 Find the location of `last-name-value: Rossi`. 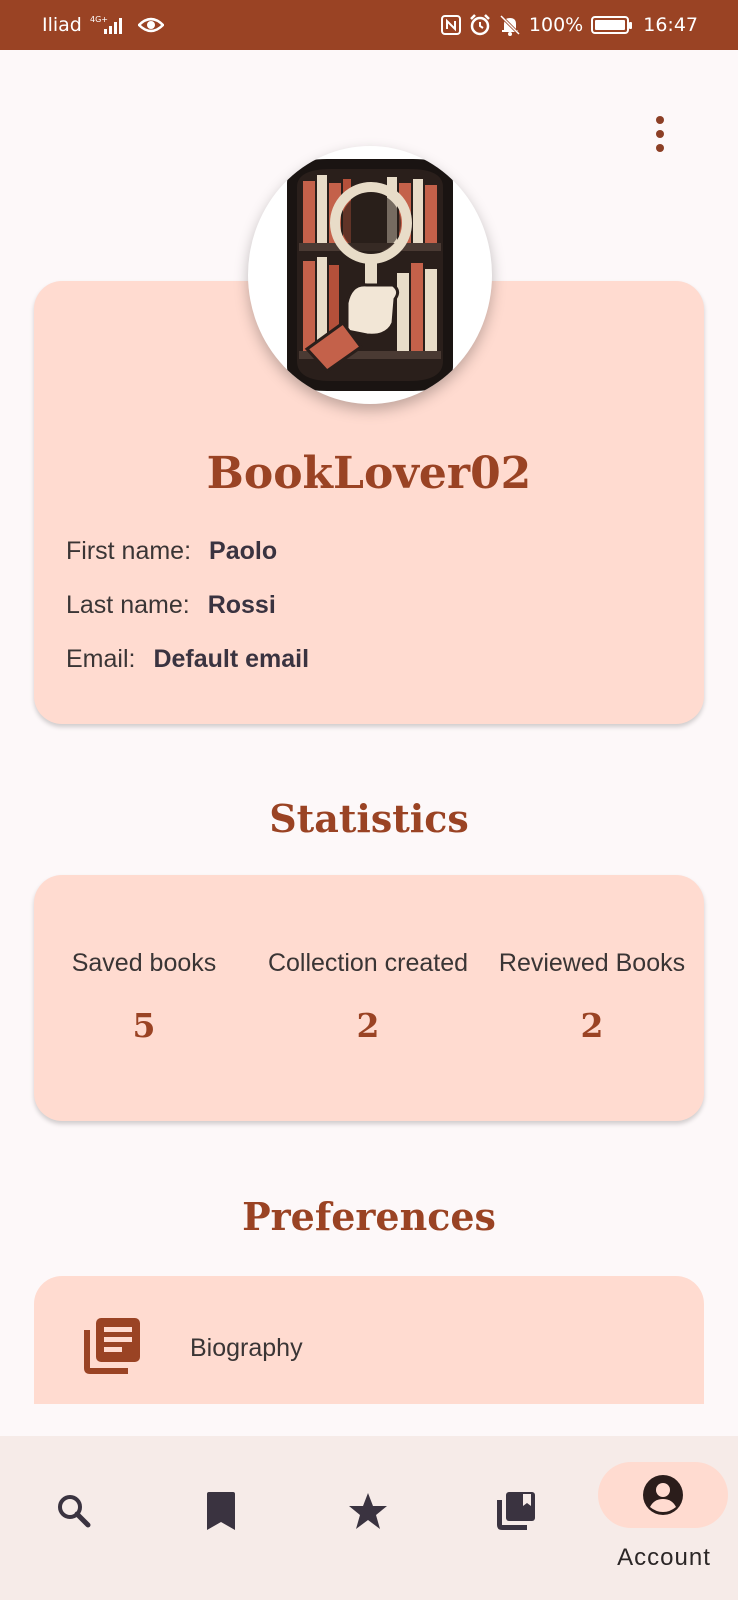

last-name-value: Rossi is located at coordinates (241, 605).